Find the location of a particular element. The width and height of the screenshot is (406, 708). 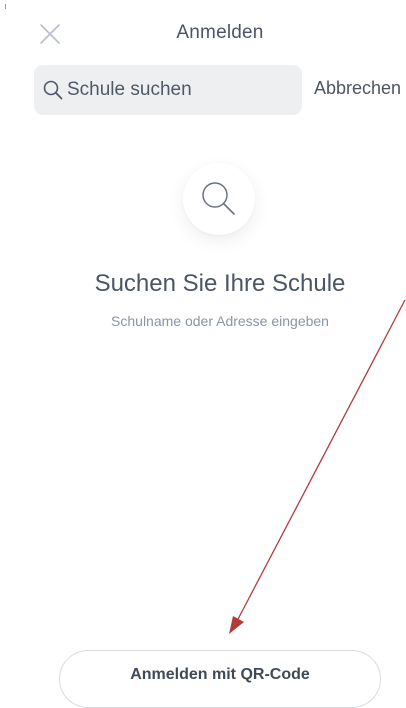

search-input-text: Schule suchen is located at coordinates (129, 89).